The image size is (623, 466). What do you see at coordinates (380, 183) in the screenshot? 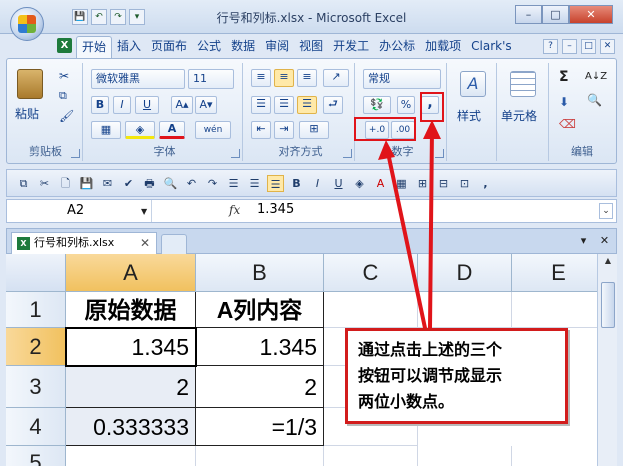
I see `font-color-toolbar-icon: A` at bounding box center [380, 183].